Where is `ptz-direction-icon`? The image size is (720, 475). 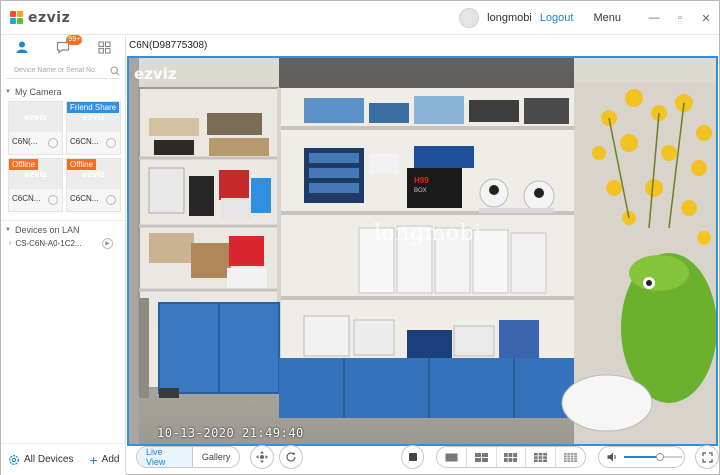 ptz-direction-icon is located at coordinates (262, 457).